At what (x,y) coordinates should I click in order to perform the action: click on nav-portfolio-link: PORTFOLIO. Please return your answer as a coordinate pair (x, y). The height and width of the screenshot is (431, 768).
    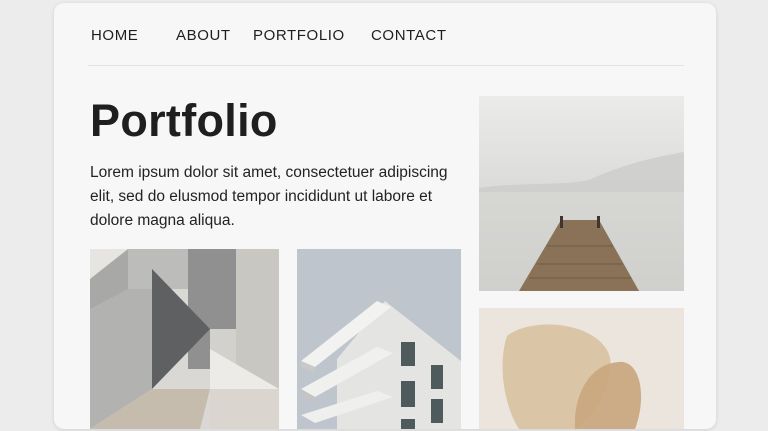
    Looking at the image, I should click on (299, 35).